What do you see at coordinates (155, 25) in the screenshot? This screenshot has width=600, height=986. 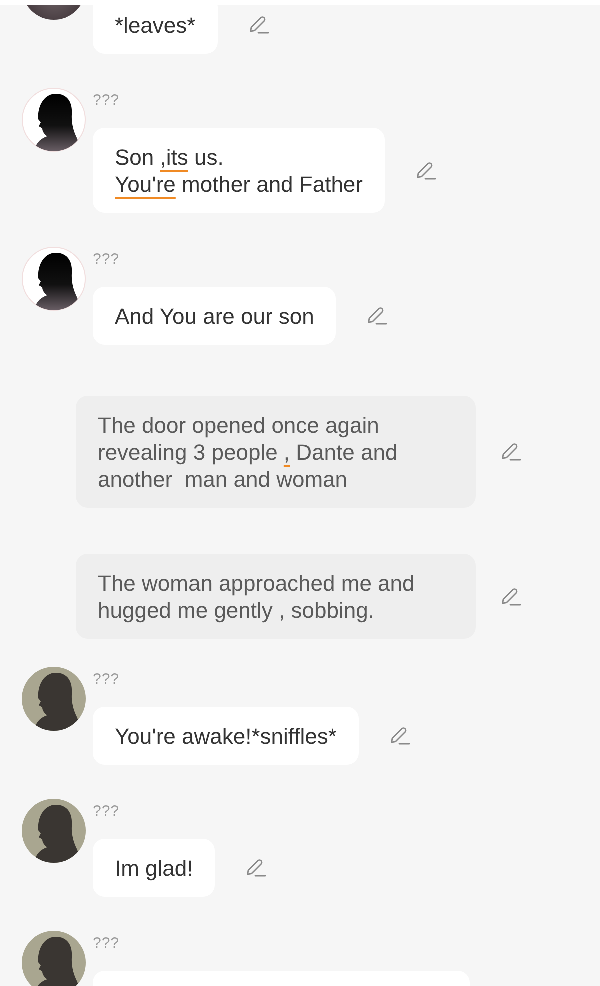 I see `message-text: *leaves*` at bounding box center [155, 25].